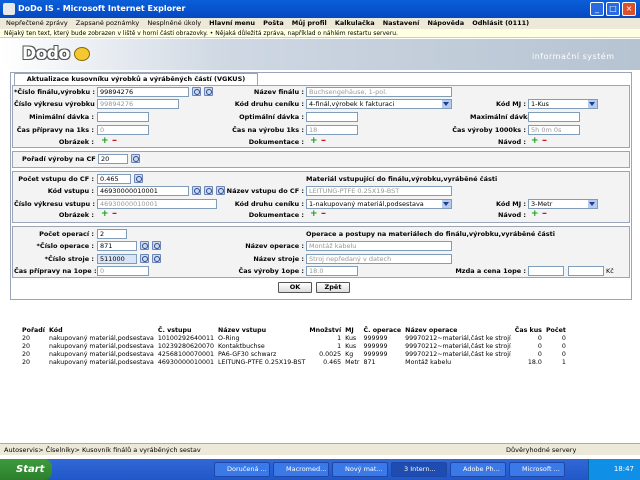 The height and width of the screenshot is (480, 640). Describe the element at coordinates (241, 346) in the screenshot. I see `cell: Kontaktbuchse` at that location.